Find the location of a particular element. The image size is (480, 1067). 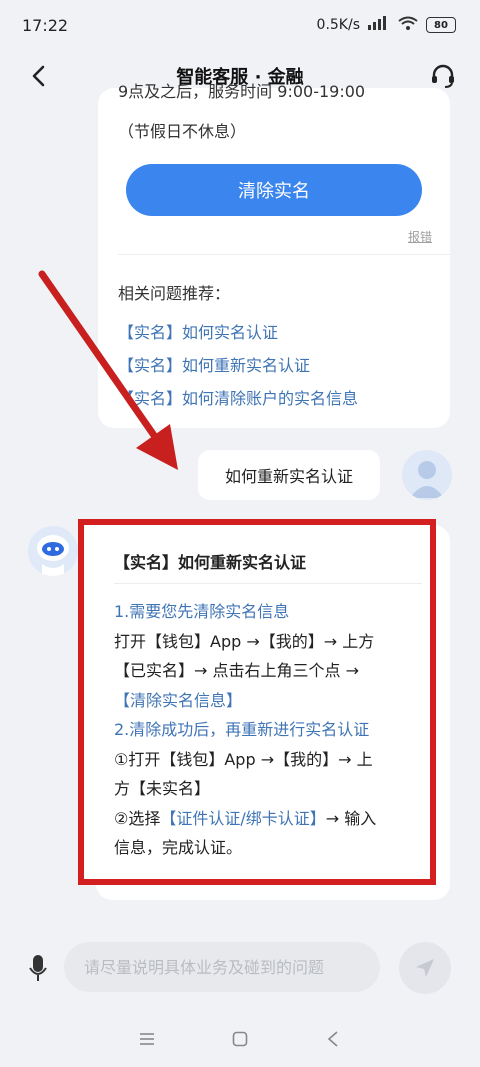

menu-icon is located at coordinates (146, 1038).